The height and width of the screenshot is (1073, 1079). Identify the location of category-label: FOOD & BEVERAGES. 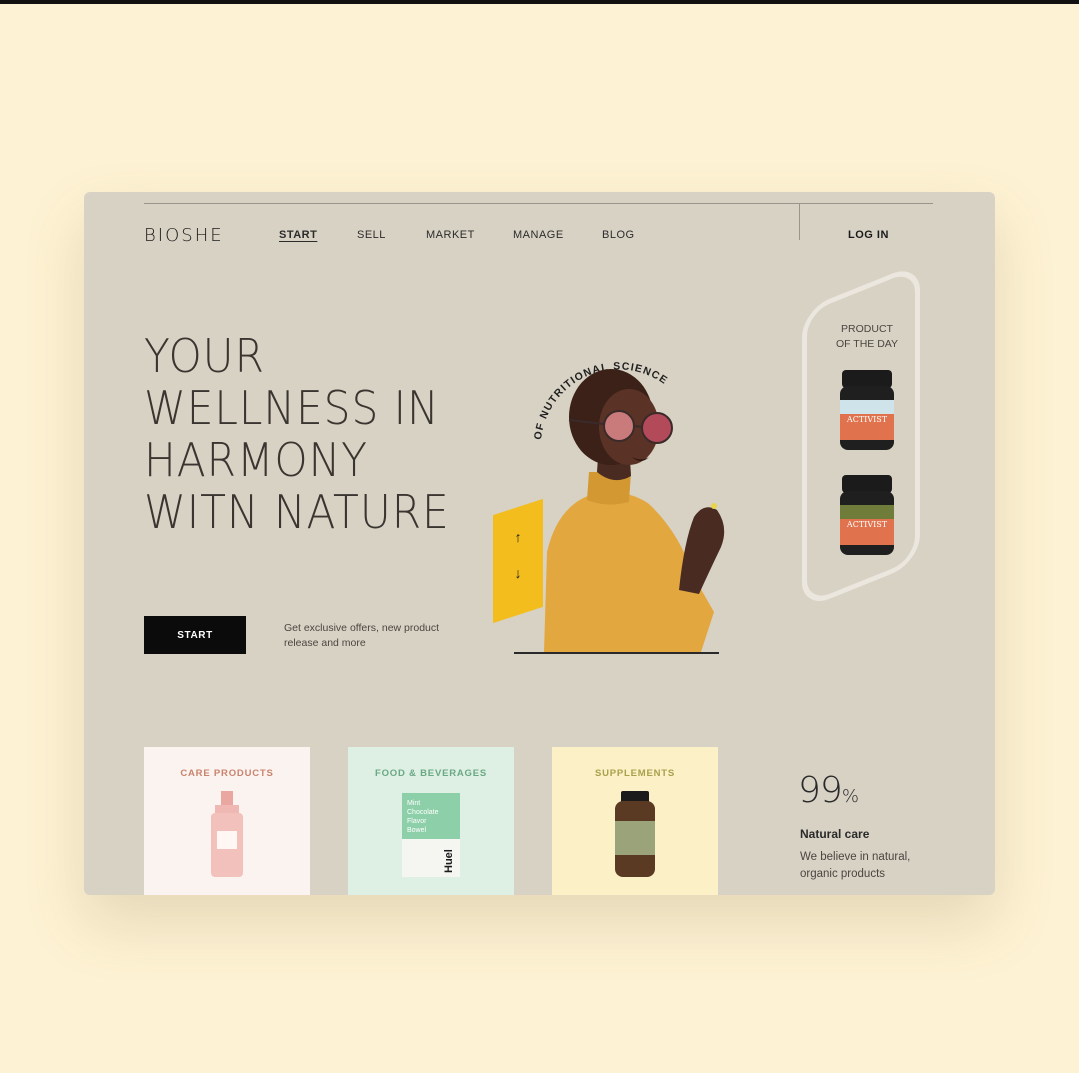
(431, 773).